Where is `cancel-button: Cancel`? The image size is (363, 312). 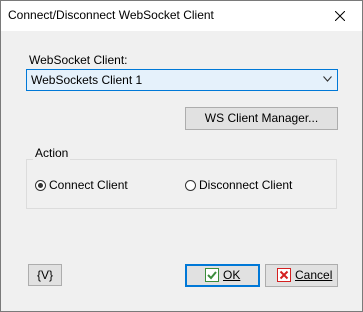
cancel-button: Cancel is located at coordinates (301, 275).